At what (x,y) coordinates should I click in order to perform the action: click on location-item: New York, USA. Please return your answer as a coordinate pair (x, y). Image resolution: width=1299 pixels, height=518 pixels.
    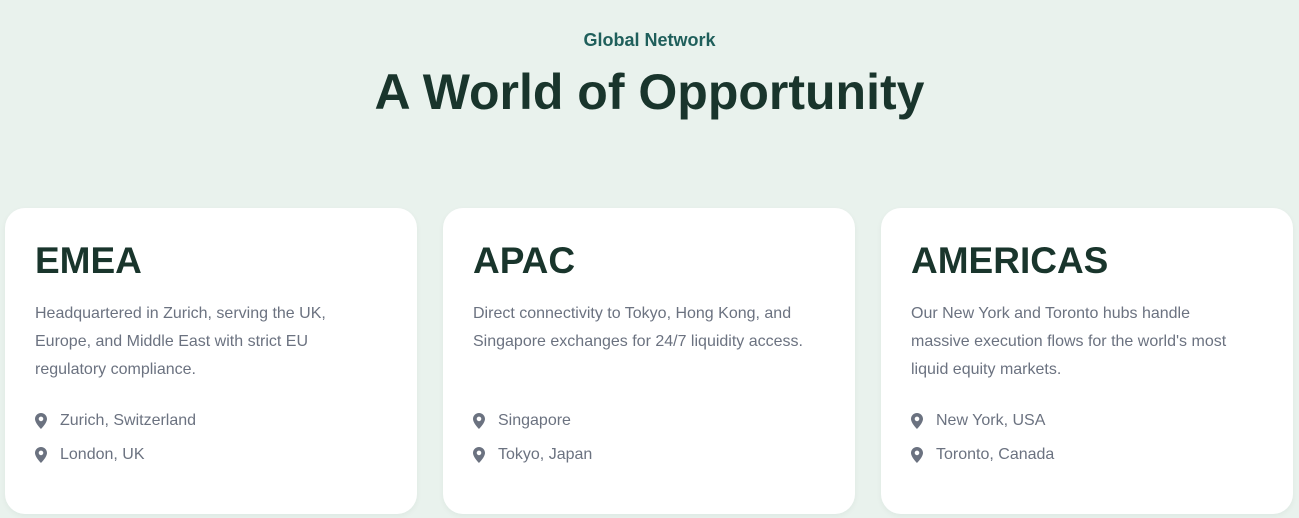
    Looking at the image, I should click on (978, 421).